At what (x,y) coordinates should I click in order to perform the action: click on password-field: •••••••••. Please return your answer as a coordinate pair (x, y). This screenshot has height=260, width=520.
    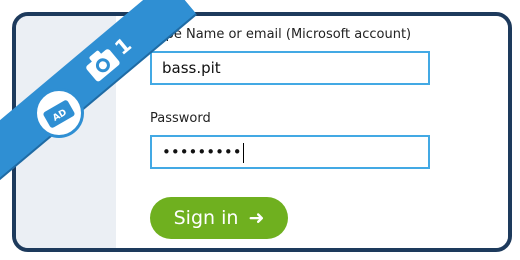
    Looking at the image, I should click on (290, 152).